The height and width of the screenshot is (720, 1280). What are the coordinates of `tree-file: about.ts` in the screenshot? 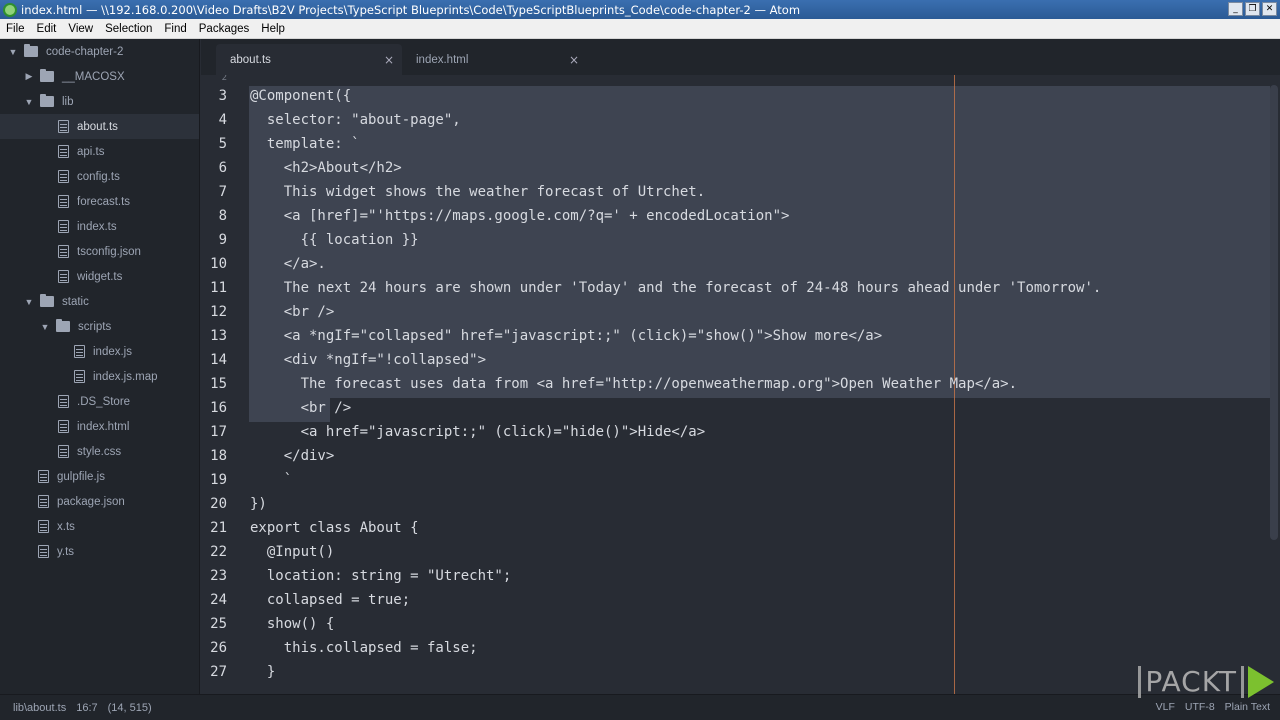 It's located at (99, 126).